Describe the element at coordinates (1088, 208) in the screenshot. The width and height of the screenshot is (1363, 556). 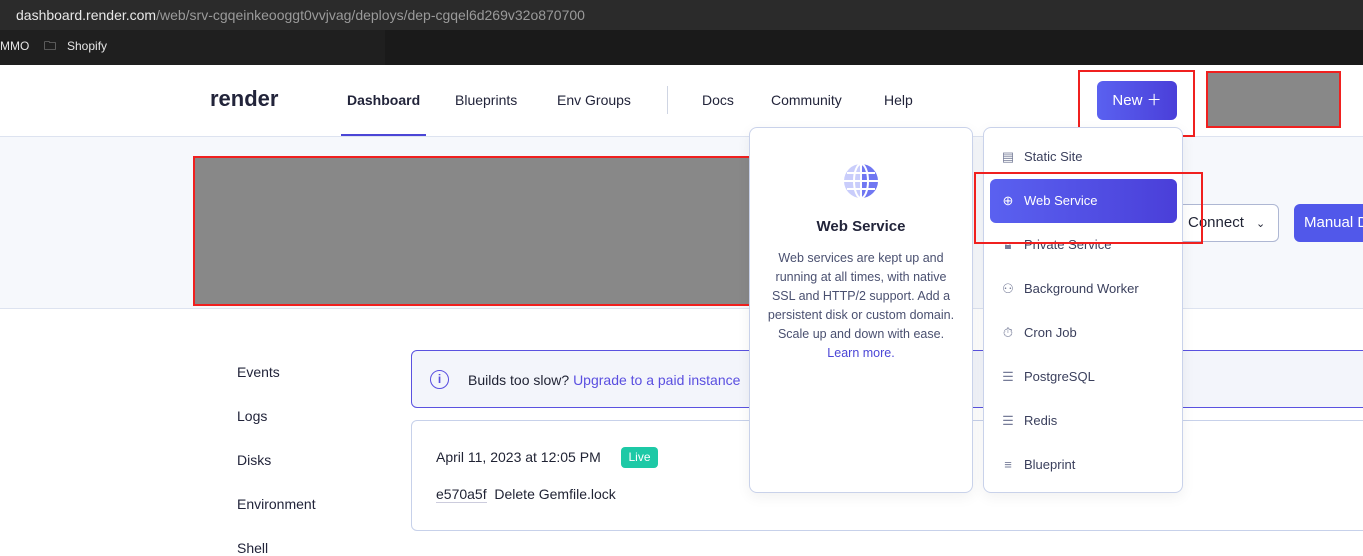
I see `annotation-box` at that location.